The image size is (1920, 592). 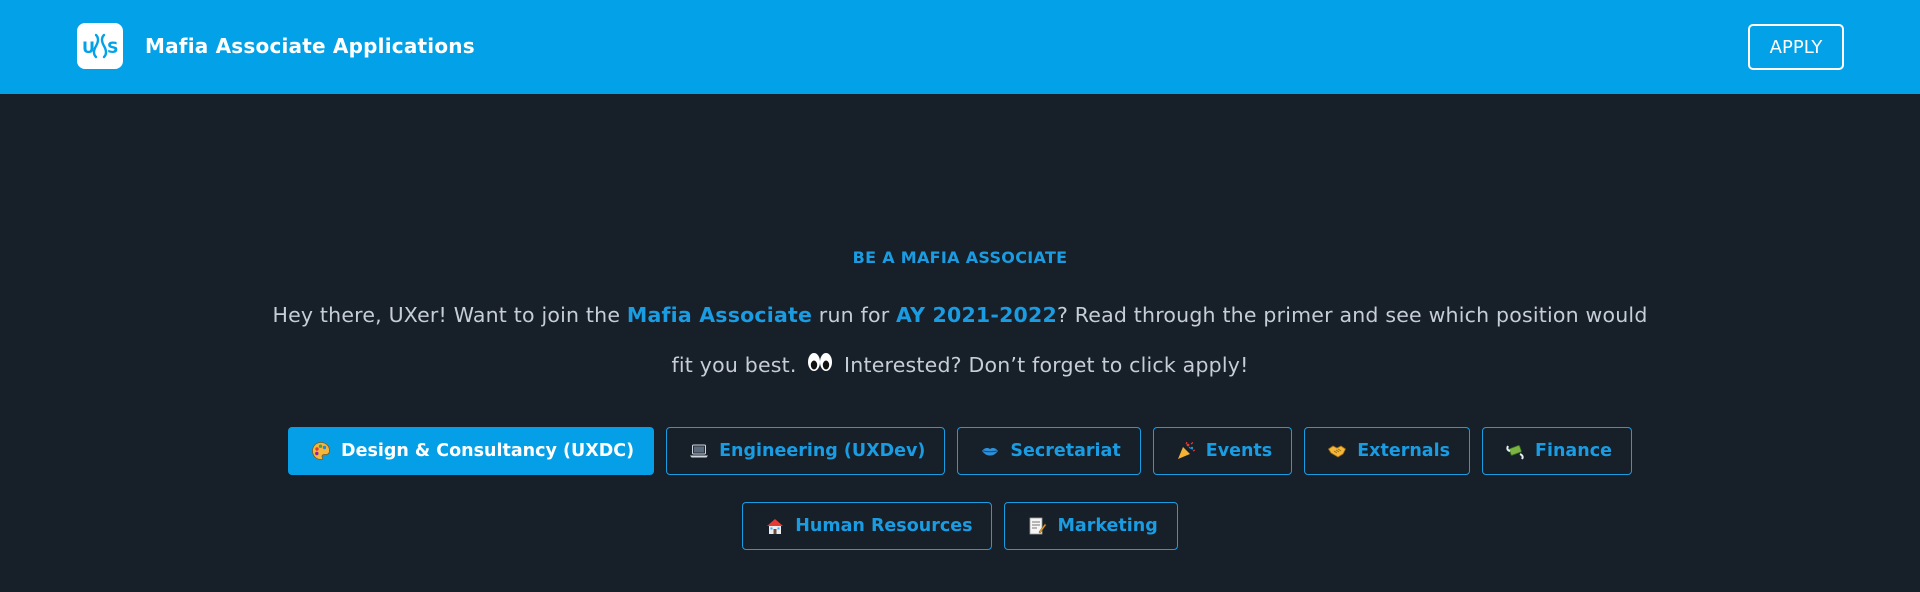 What do you see at coordinates (775, 526) in the screenshot?
I see `house-icon` at bounding box center [775, 526].